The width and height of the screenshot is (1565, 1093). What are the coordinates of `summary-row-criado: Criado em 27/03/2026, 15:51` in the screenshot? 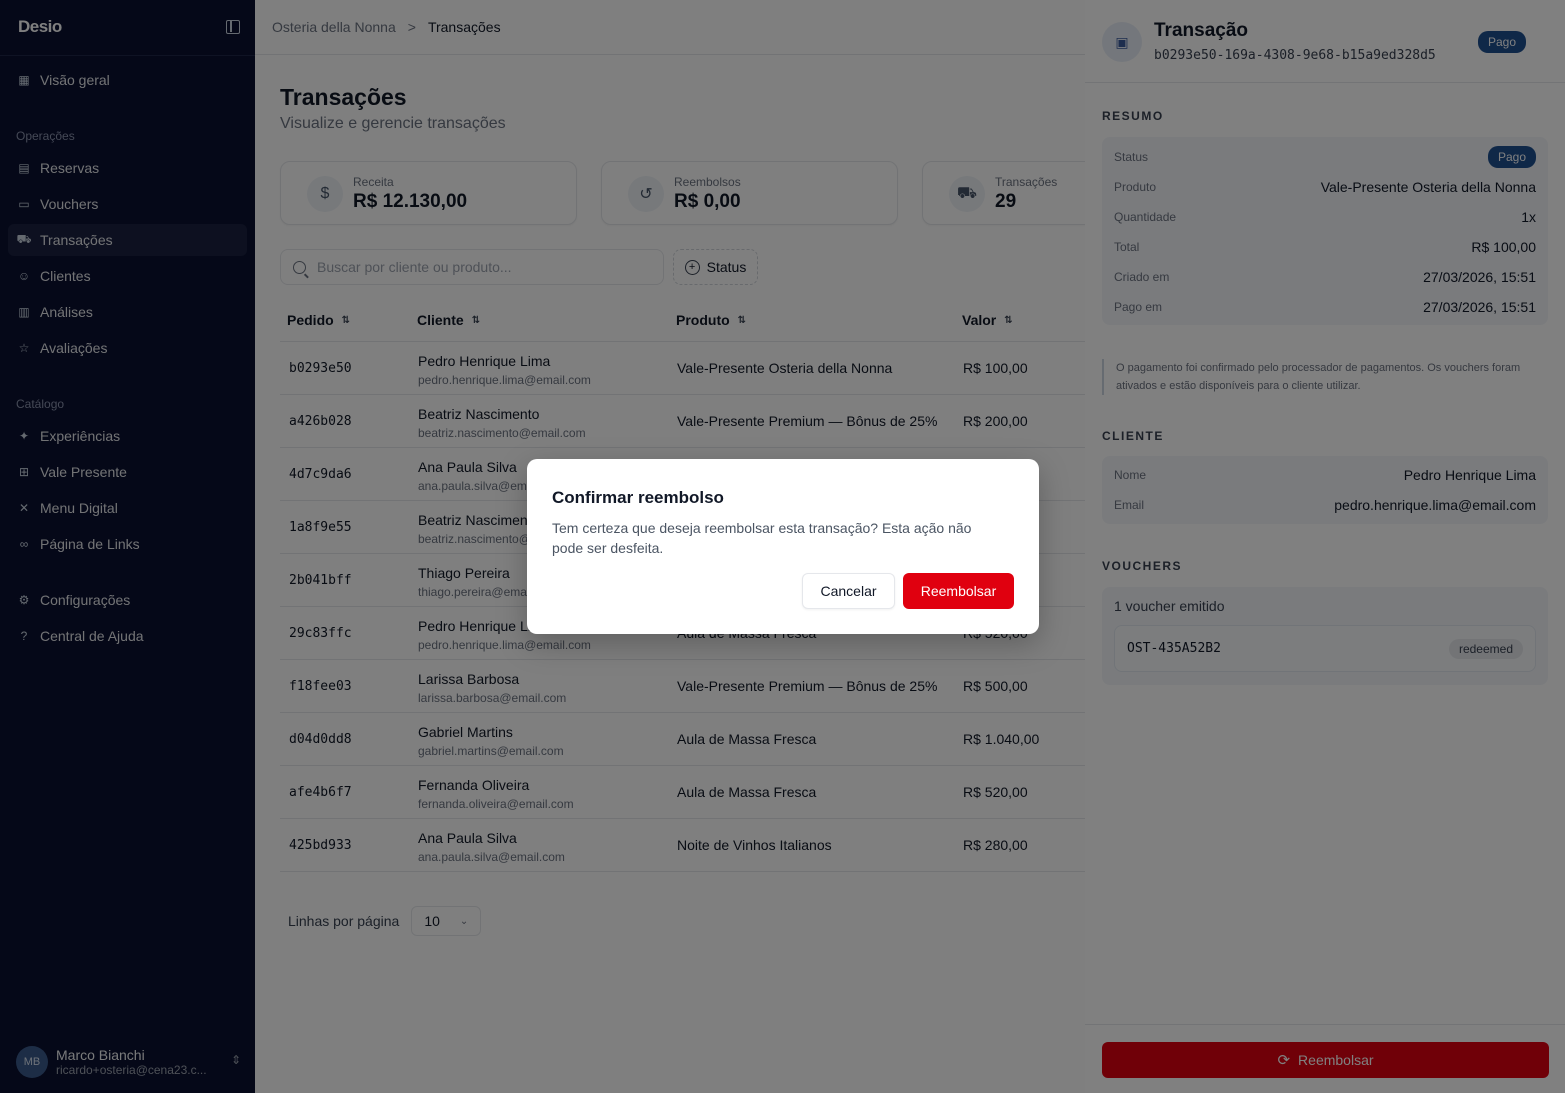 It's located at (1325, 277).